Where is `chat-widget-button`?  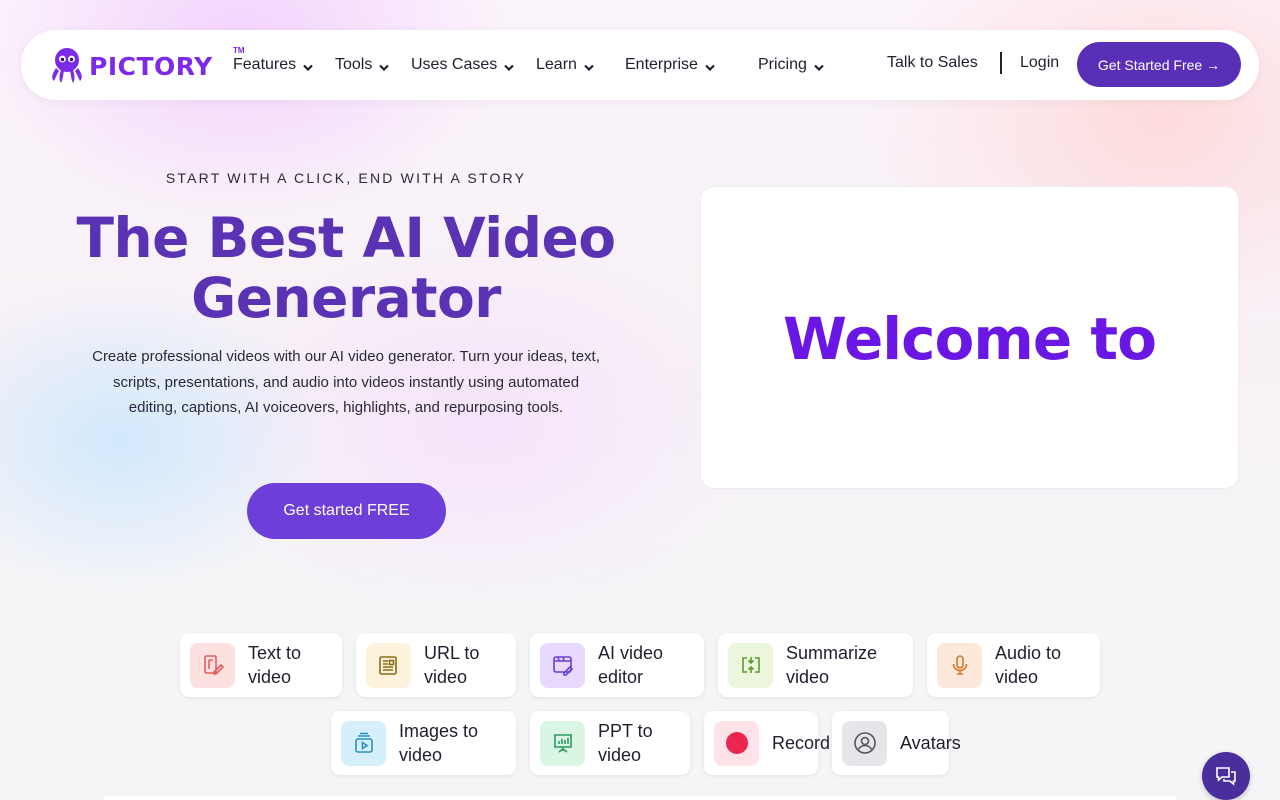 chat-widget-button is located at coordinates (1226, 776).